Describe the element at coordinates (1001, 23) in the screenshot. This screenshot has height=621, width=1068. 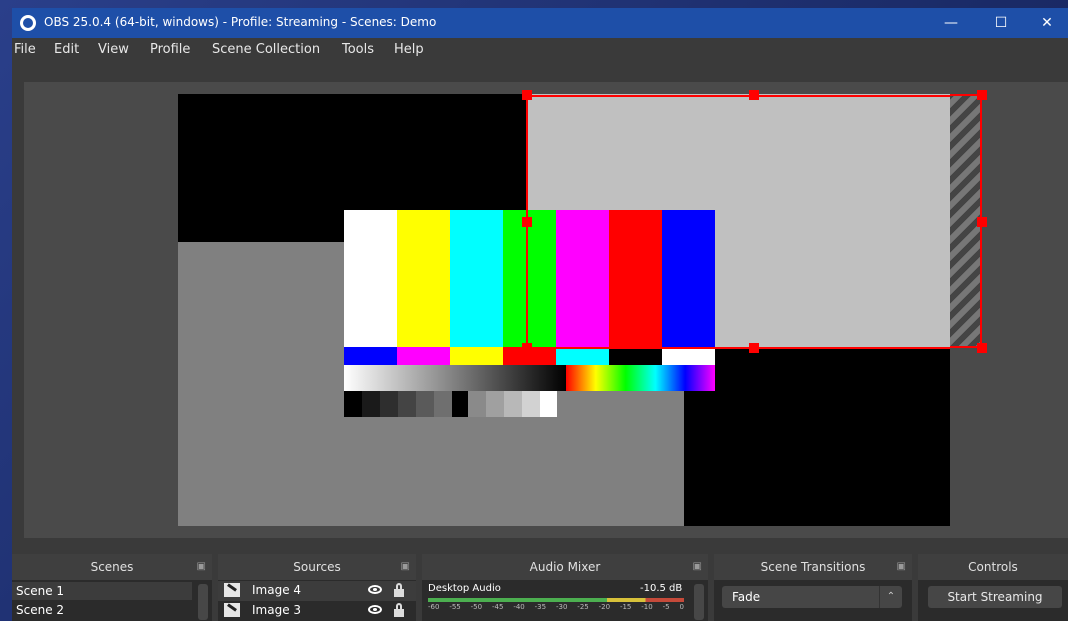
I see `maximize-button: ☐` at that location.